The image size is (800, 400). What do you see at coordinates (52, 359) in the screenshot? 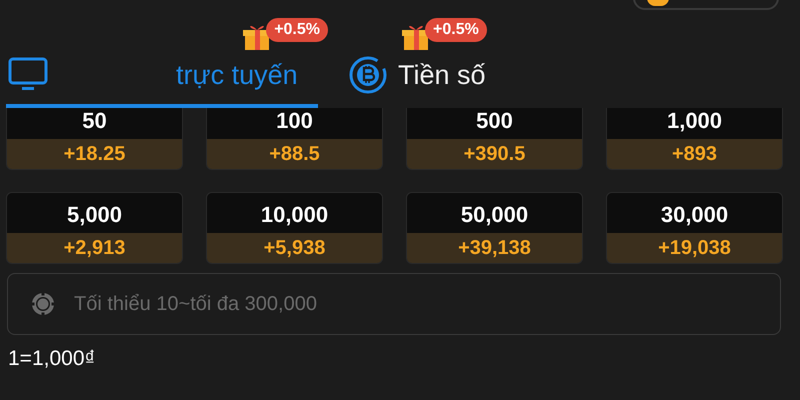
I see `exchange-rate: 1=1,000₫` at bounding box center [52, 359].